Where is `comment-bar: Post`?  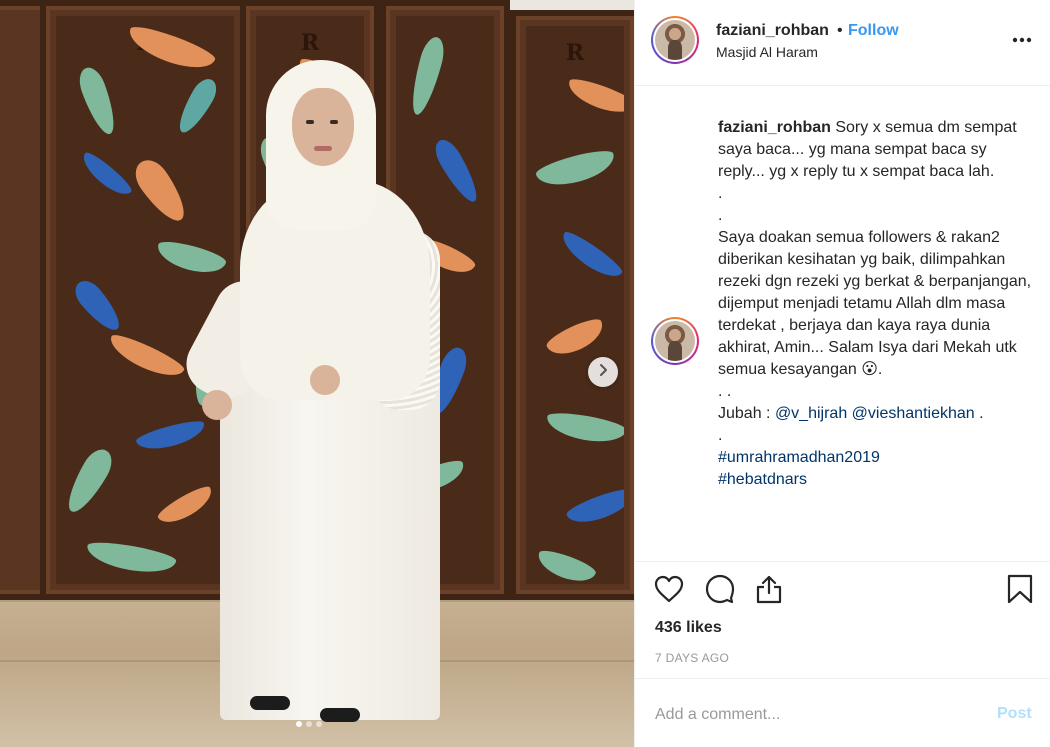 comment-bar: Post is located at coordinates (842, 712).